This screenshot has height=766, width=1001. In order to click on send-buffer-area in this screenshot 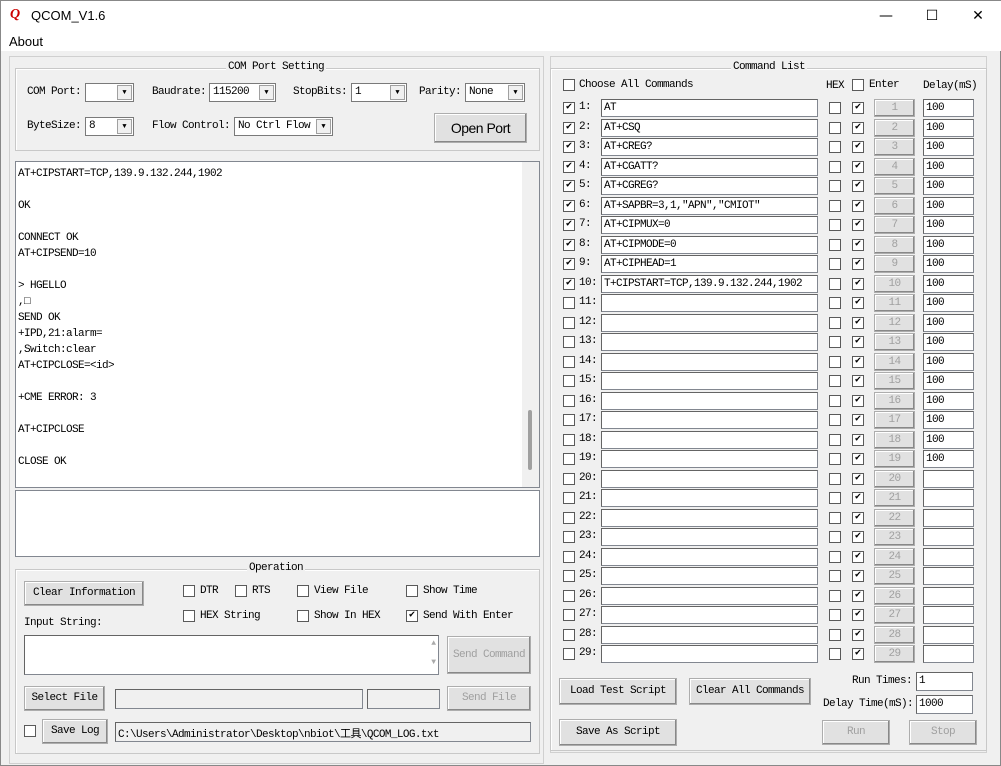, I will do `click(277, 523)`.